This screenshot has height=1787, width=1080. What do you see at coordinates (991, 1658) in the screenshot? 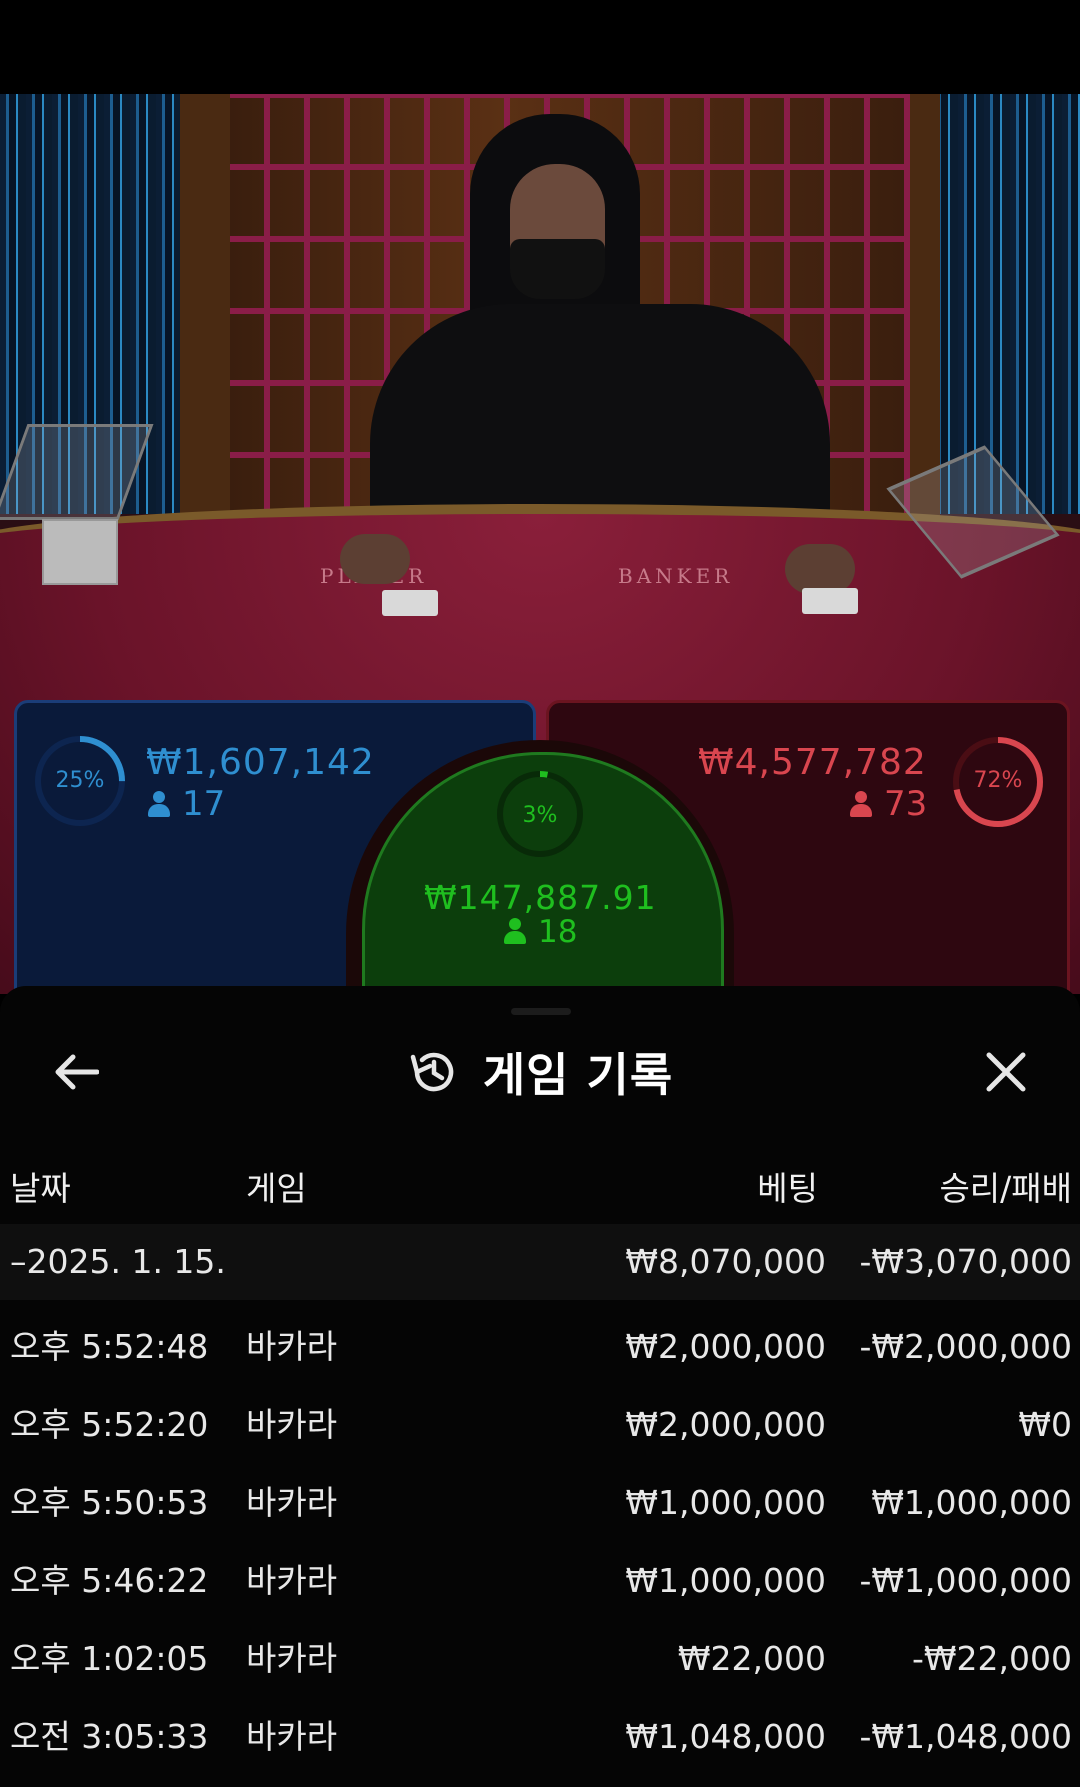
I see `row-result: -₩22,000` at bounding box center [991, 1658].